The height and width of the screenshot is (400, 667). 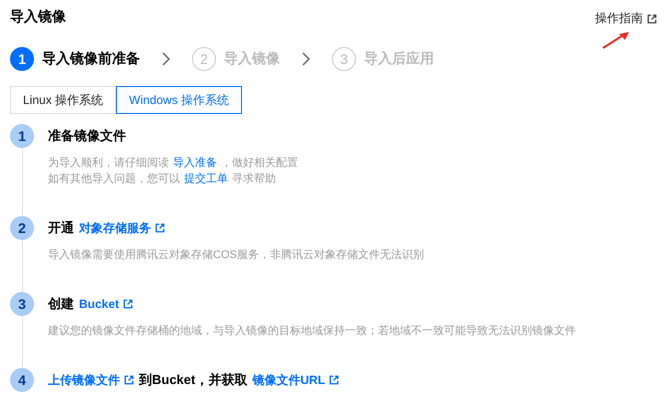 What do you see at coordinates (106, 304) in the screenshot?
I see `link: Bucket` at bounding box center [106, 304].